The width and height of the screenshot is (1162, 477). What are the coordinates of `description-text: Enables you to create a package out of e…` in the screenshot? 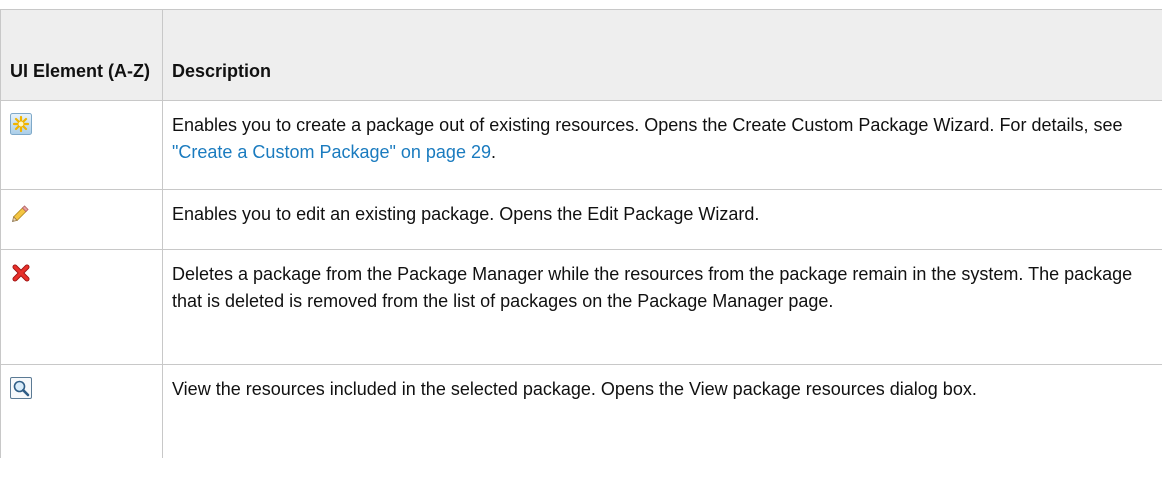 It's located at (647, 125).